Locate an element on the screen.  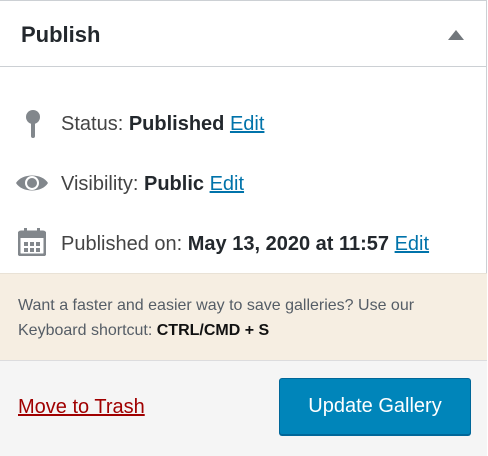
pin-icon is located at coordinates (33, 124).